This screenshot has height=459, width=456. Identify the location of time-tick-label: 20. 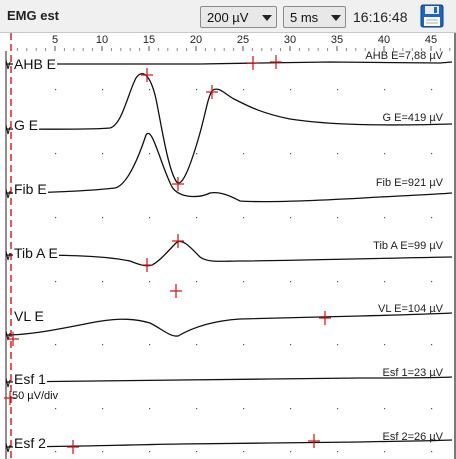
(196, 40).